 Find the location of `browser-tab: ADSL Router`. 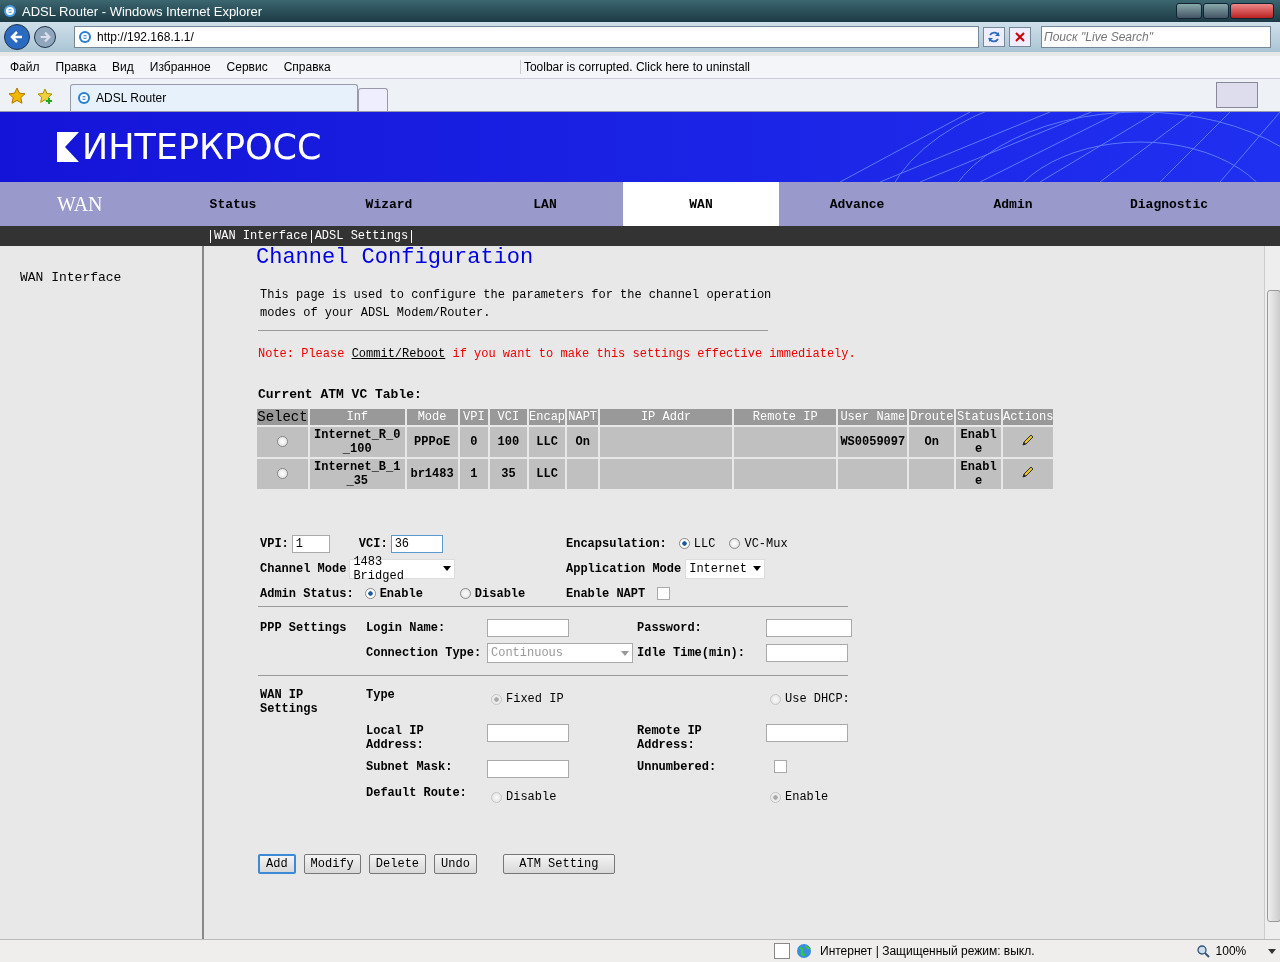

browser-tab: ADSL Router is located at coordinates (214, 97).